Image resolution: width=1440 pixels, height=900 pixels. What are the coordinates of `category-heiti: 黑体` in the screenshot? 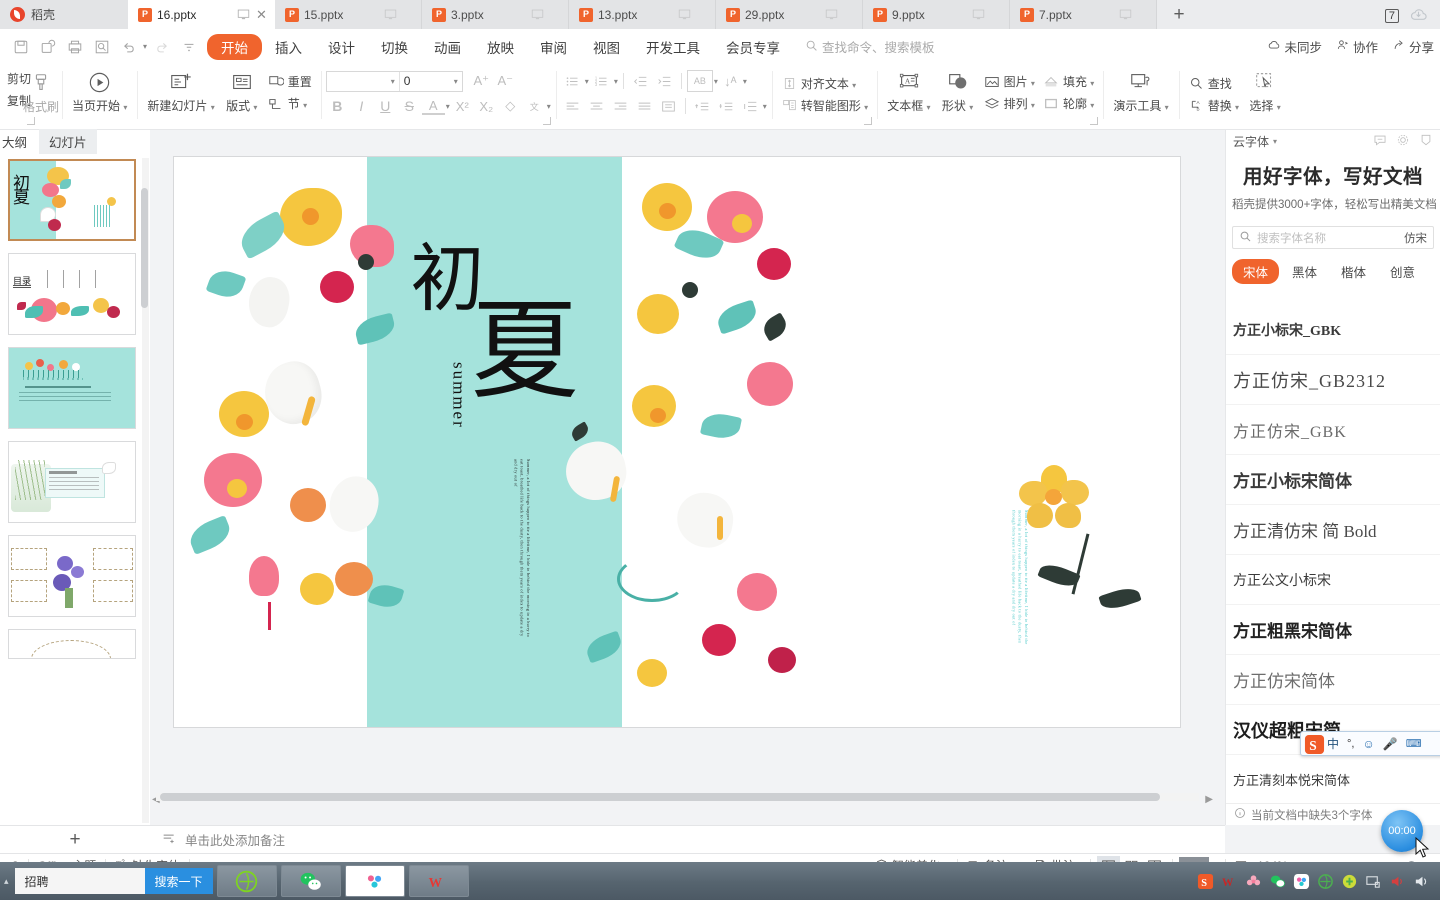 It's located at (1304, 271).